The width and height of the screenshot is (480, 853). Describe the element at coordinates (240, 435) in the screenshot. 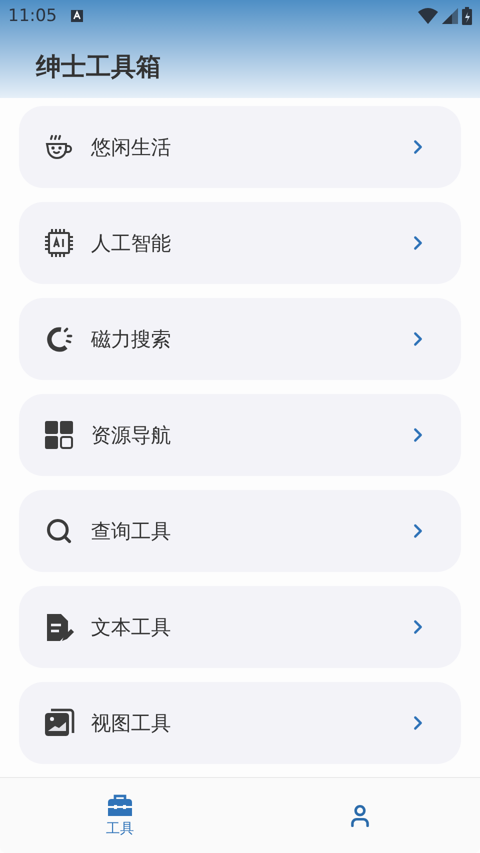

I see `menu-card: 资源导航` at that location.